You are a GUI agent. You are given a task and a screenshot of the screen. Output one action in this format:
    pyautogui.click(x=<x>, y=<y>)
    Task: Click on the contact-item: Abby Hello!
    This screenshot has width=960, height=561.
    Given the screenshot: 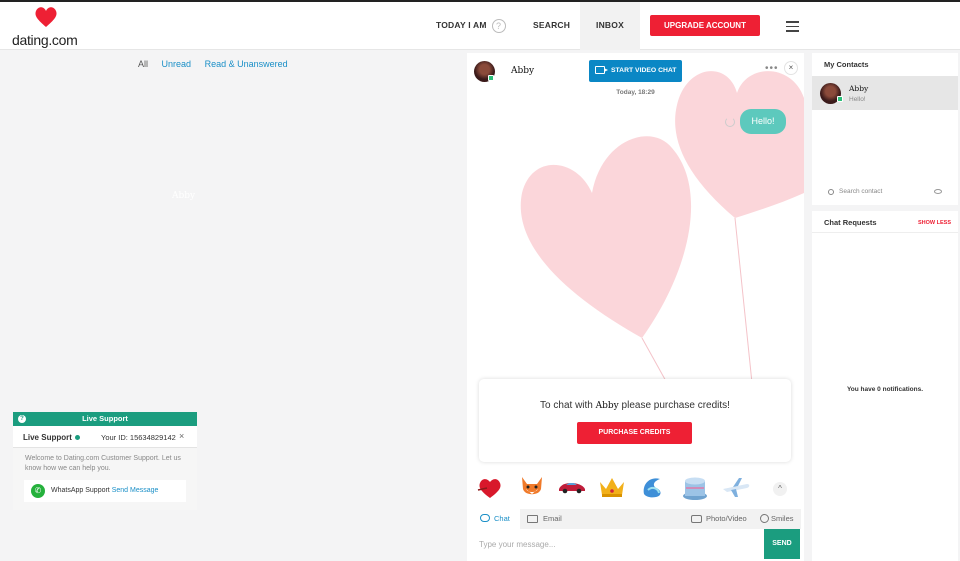 What is the action you would take?
    pyautogui.click(x=885, y=93)
    